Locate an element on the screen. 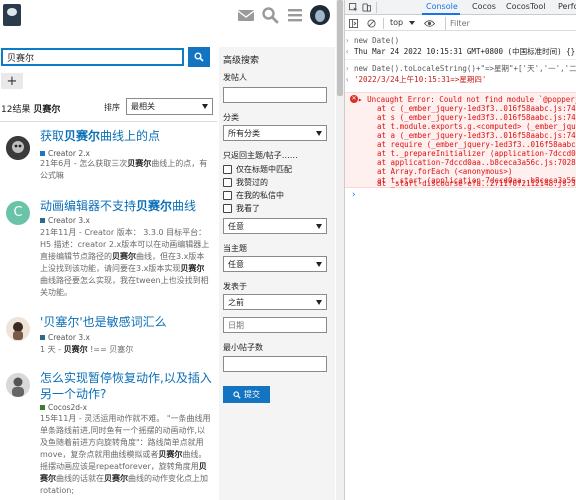 This screenshot has height=500, width=576. result-title-link: '贝塞尔'也是敏感词汇么 is located at coordinates (128, 322).